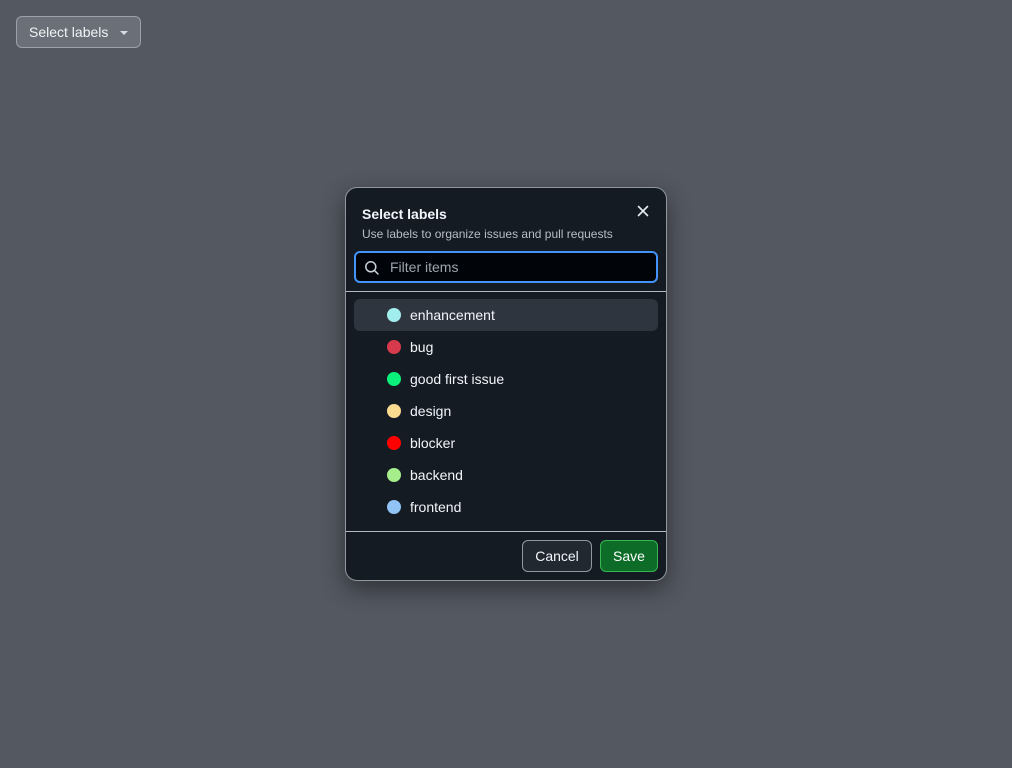 The image size is (1012, 768). Describe the element at coordinates (124, 33) in the screenshot. I see `triangle-down-icon` at that location.